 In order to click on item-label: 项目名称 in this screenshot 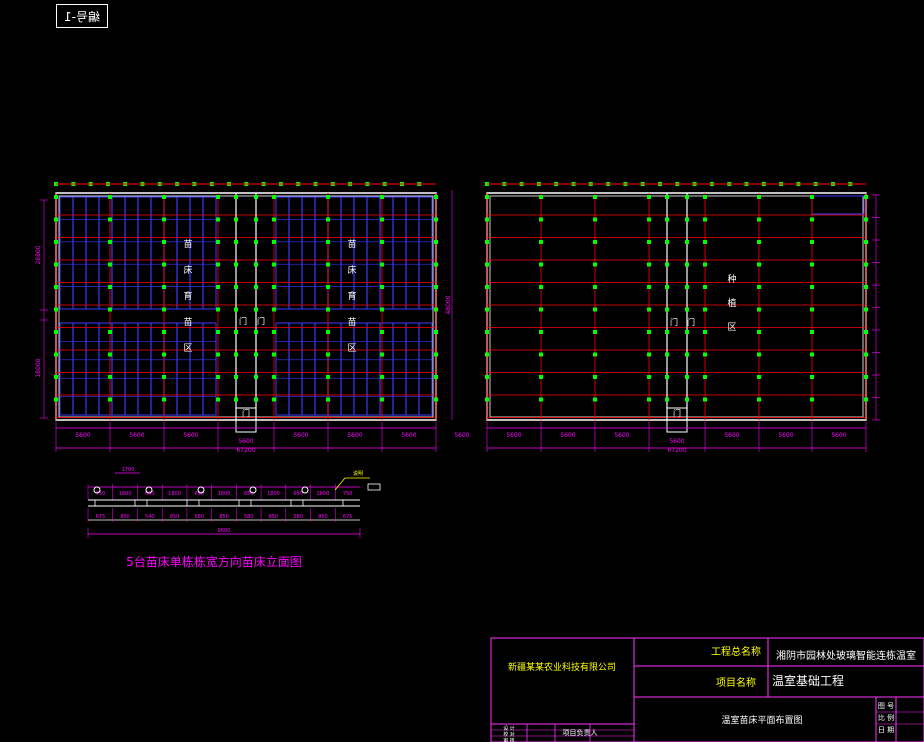, I will do `click(736, 682)`.